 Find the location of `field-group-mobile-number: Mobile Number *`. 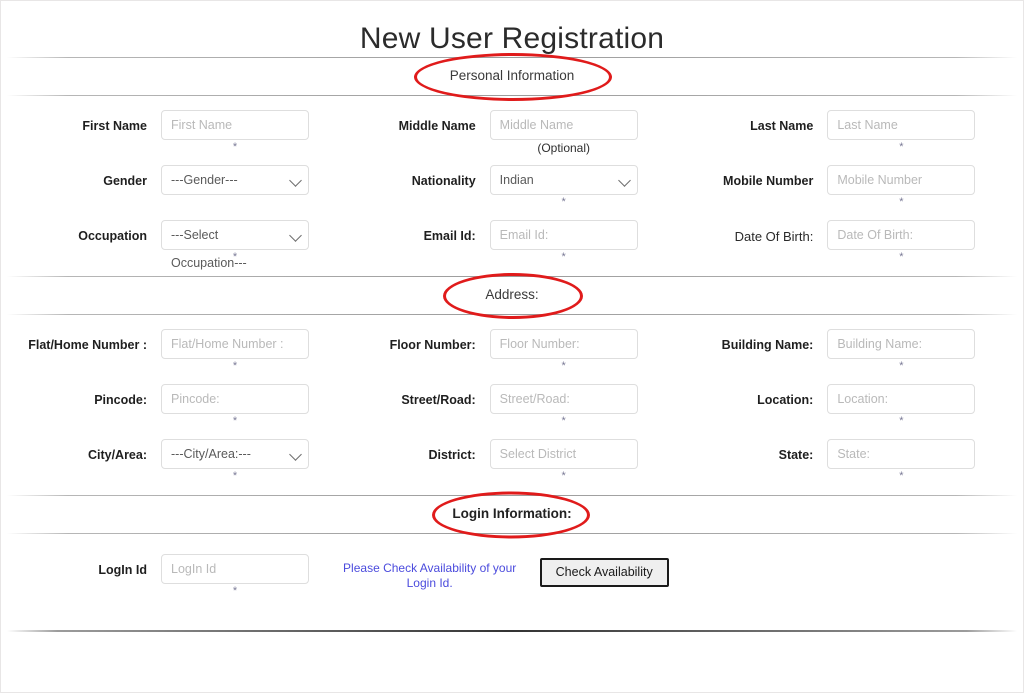

field-group-mobile-number: Mobile Number * is located at coordinates (852, 187).